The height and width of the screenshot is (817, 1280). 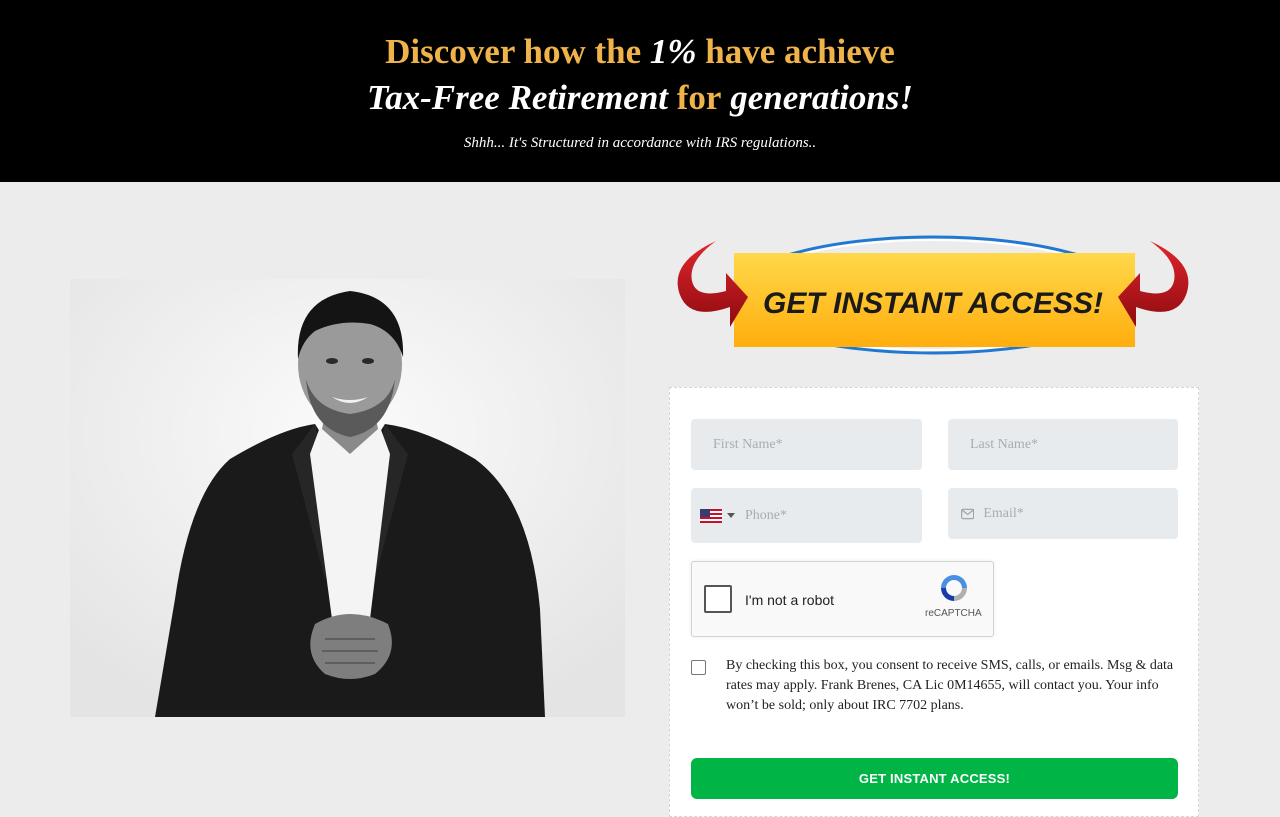 What do you see at coordinates (699, 97) in the screenshot?
I see `headline-highlight: for` at bounding box center [699, 97].